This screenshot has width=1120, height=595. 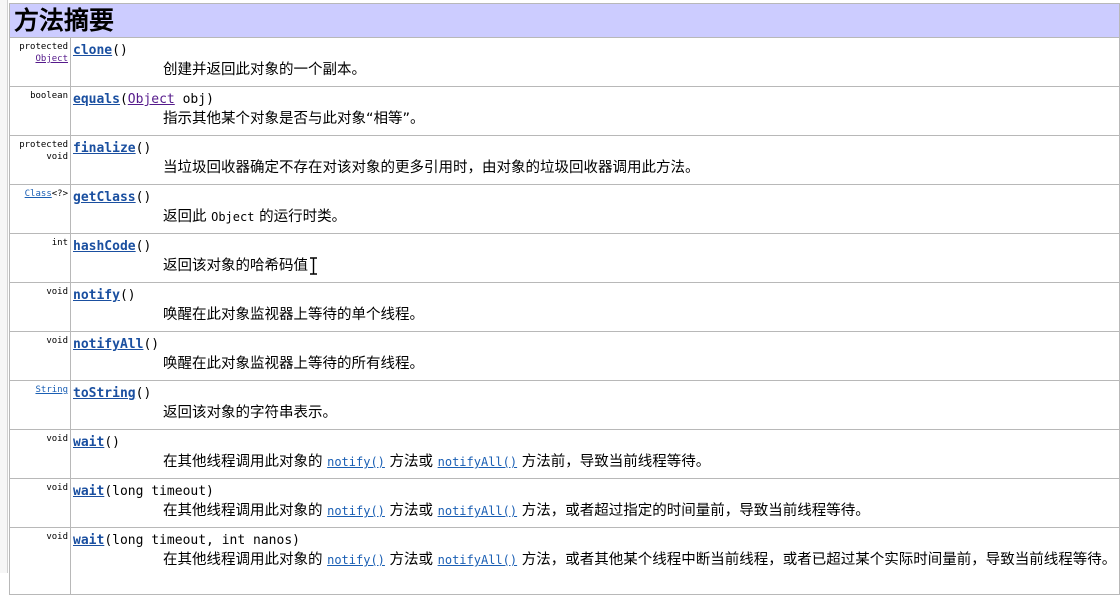 I want to click on desc-text: 返回此, so click(x=187, y=217).